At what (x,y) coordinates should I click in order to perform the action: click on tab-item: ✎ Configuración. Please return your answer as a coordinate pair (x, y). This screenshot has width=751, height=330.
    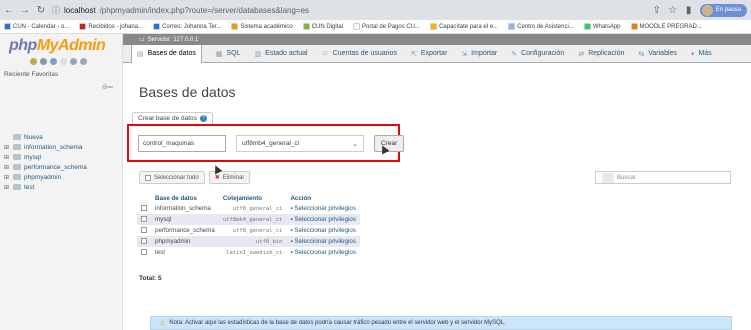
    Looking at the image, I should click on (537, 54).